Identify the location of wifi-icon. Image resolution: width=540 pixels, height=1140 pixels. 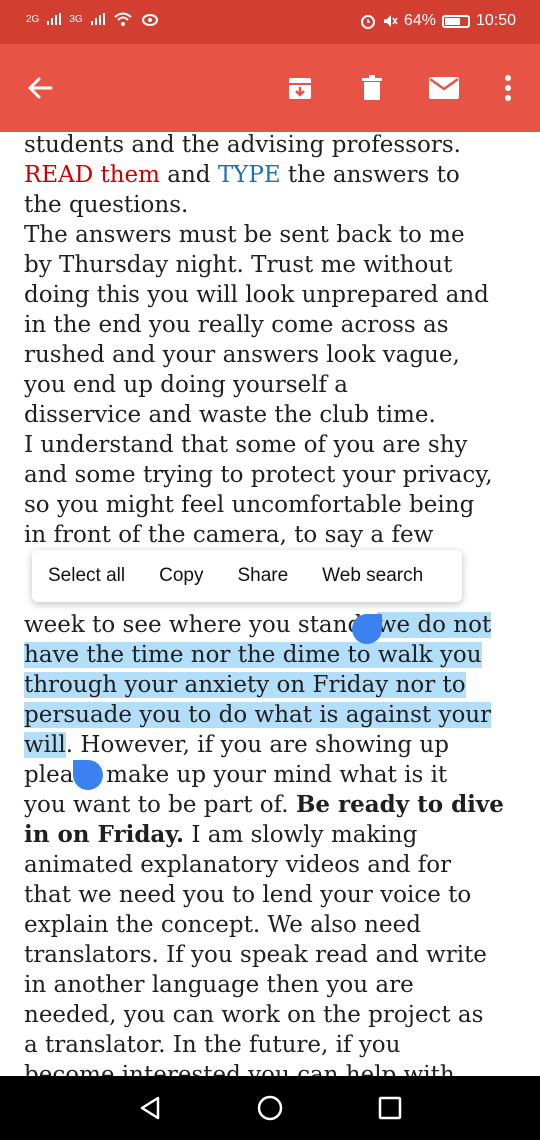
(123, 19).